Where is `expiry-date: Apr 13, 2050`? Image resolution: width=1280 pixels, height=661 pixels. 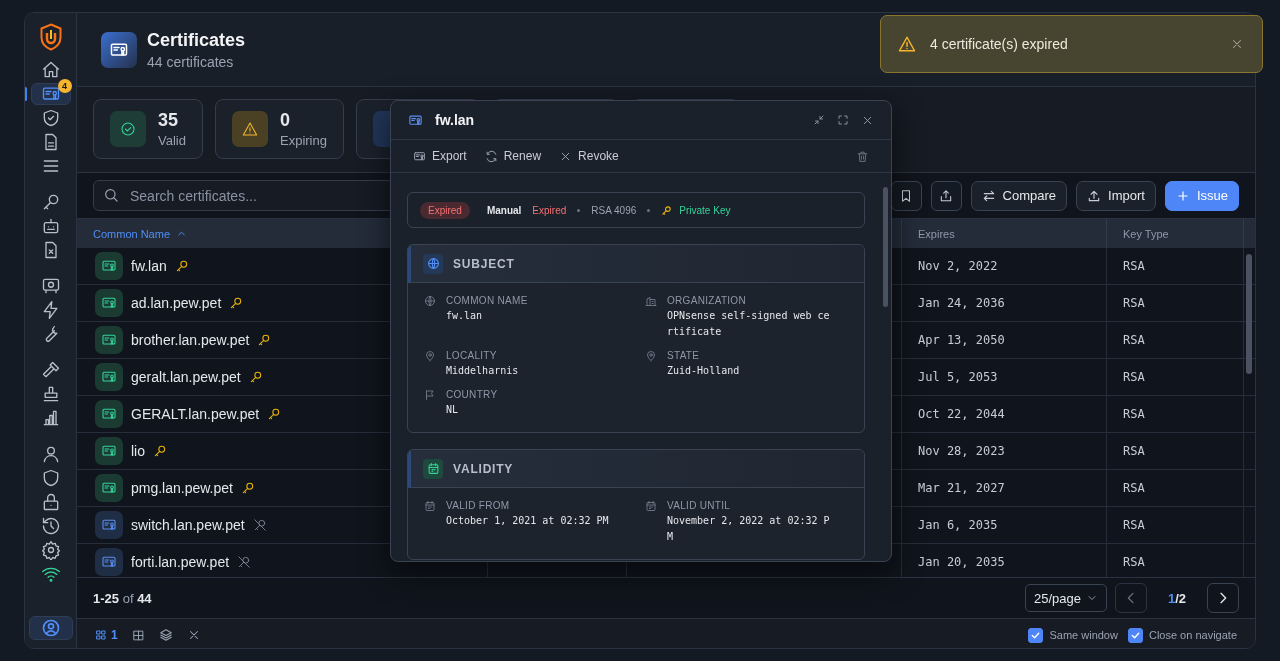 expiry-date: Apr 13, 2050 is located at coordinates (961, 340).